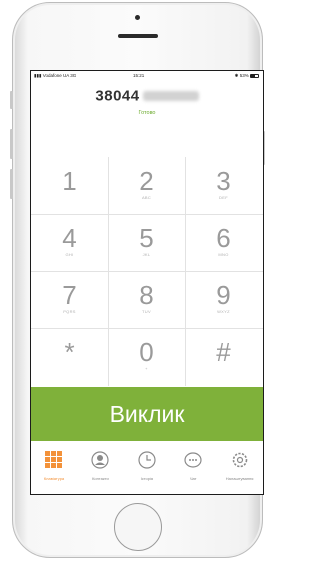  I want to click on key-digit: 6, so click(223, 238).